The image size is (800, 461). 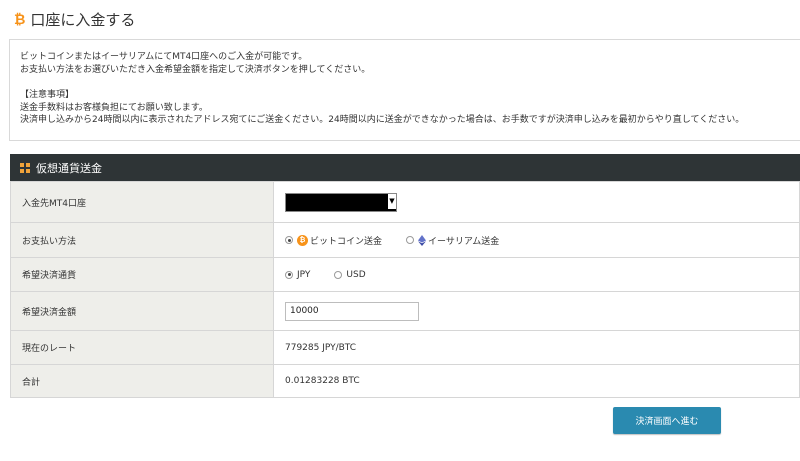 I want to click on notice-line: ビットコインまたはイーサリアムにてMT4口座へのご入金が可能です。, so click(x=164, y=57).